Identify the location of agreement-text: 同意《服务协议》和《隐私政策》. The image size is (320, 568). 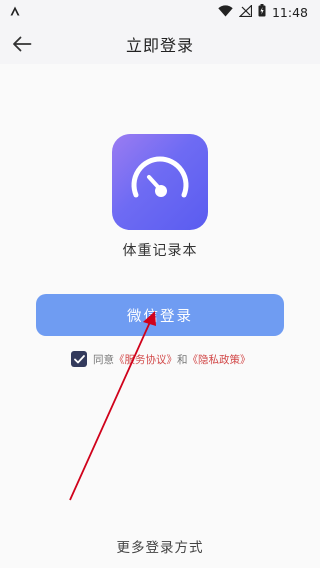
(172, 359).